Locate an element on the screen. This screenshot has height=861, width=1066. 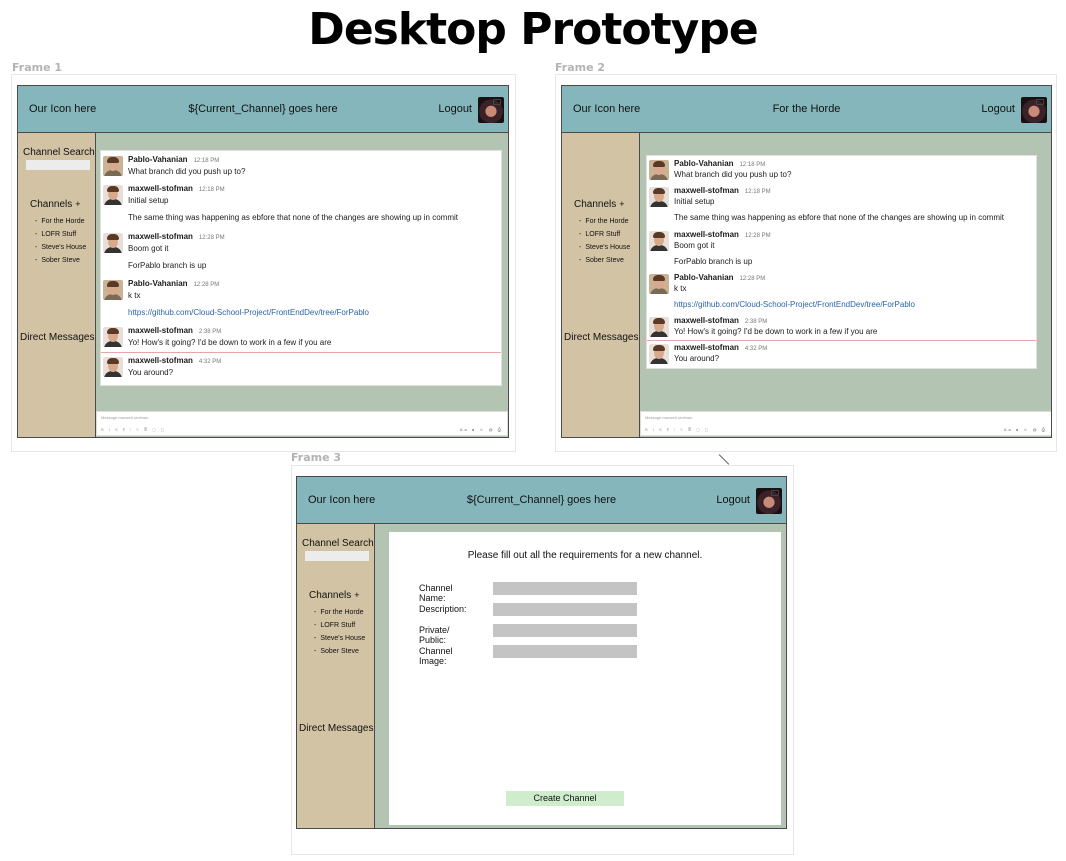
channels-heading: Channels + is located at coordinates (334, 595).